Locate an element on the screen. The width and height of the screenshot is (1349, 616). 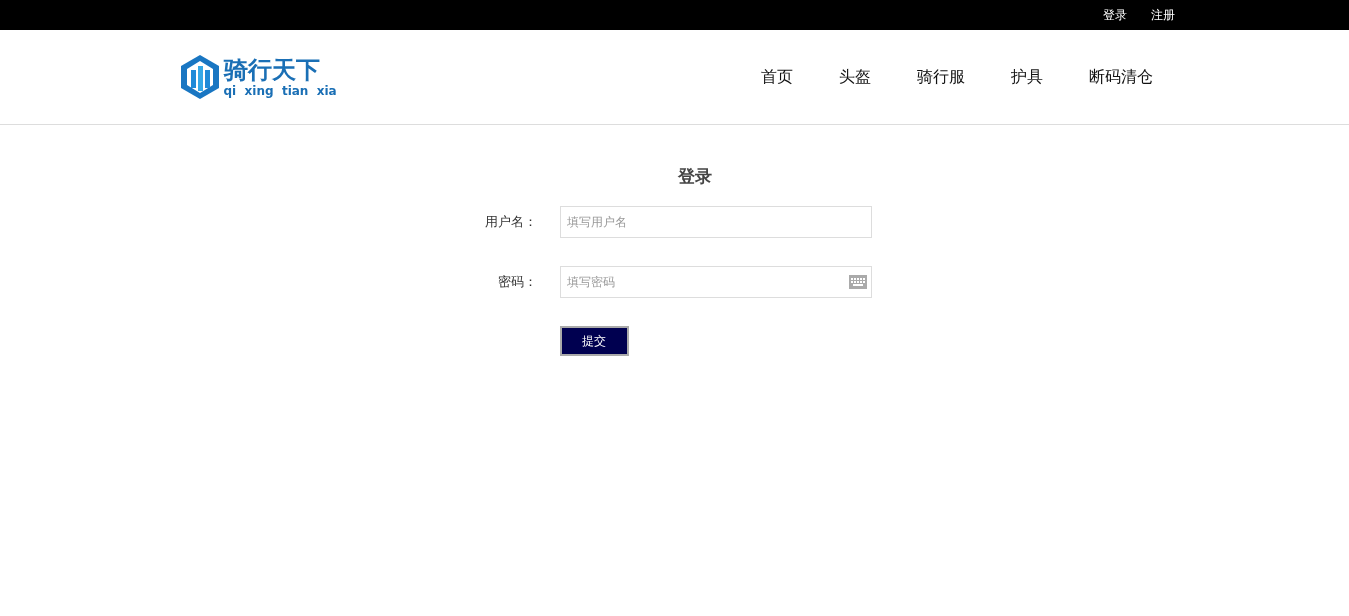
logo-subtitle: qi xing tian xia is located at coordinates (280, 91).